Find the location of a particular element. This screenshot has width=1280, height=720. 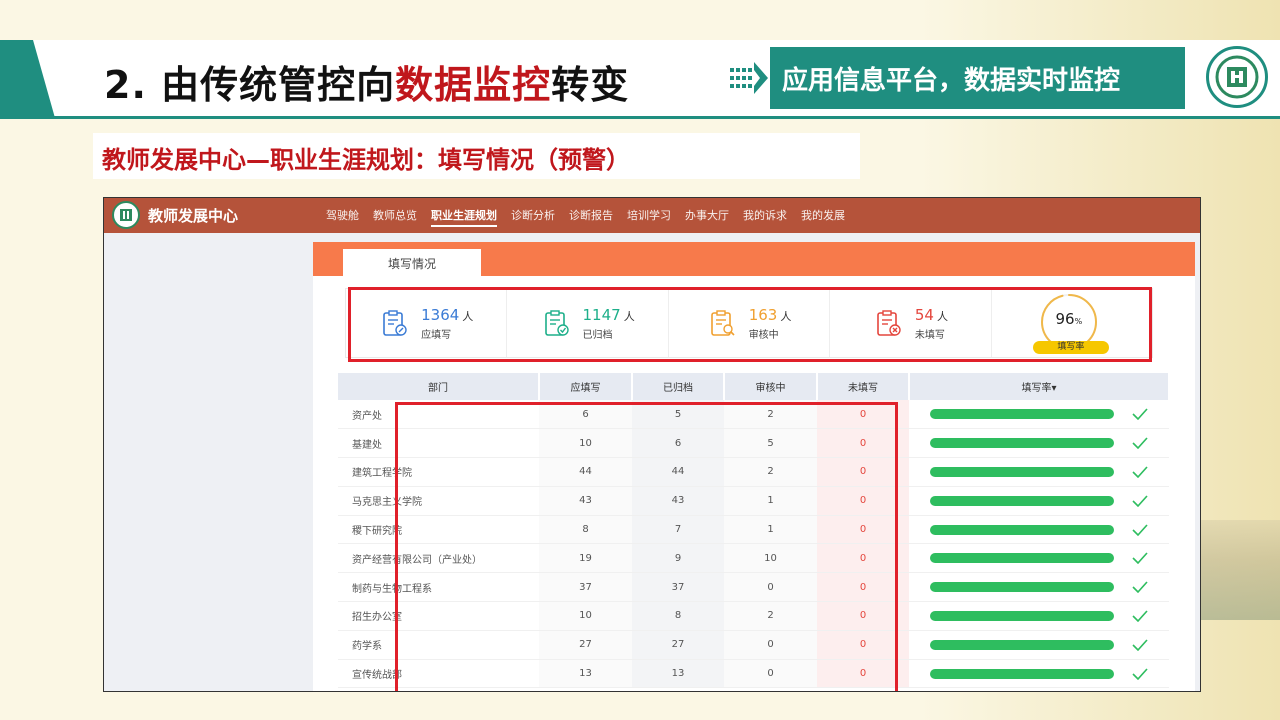

stat-archived: 1147 人 已归档 is located at coordinates (588, 323).